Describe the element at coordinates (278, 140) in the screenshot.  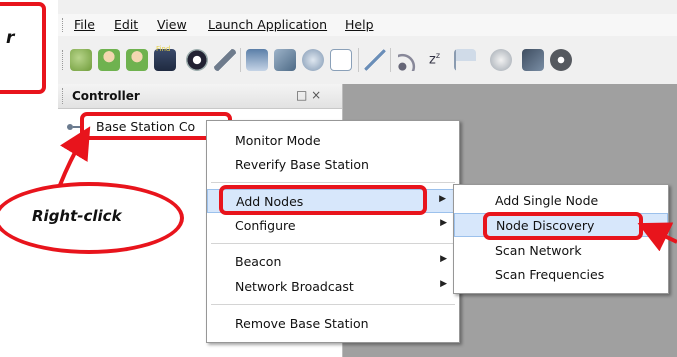
I see `menu-item-monitor-mode-label: Monitor Mode` at that location.